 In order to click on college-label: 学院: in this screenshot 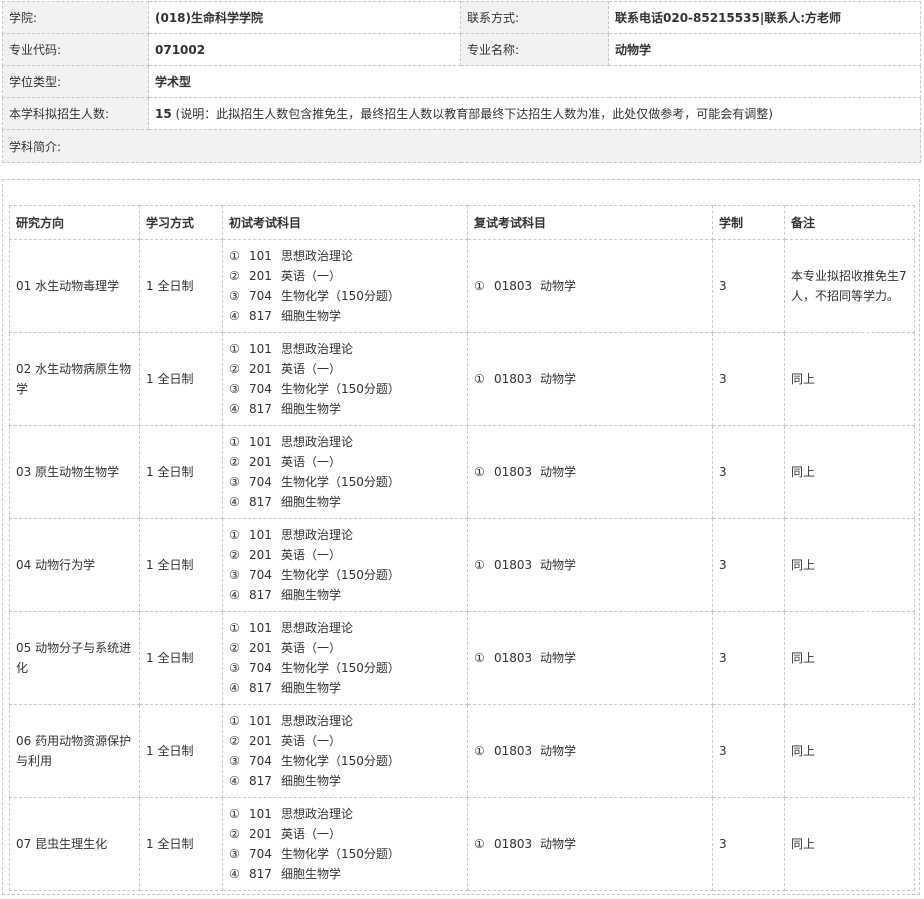, I will do `click(75, 17)`.